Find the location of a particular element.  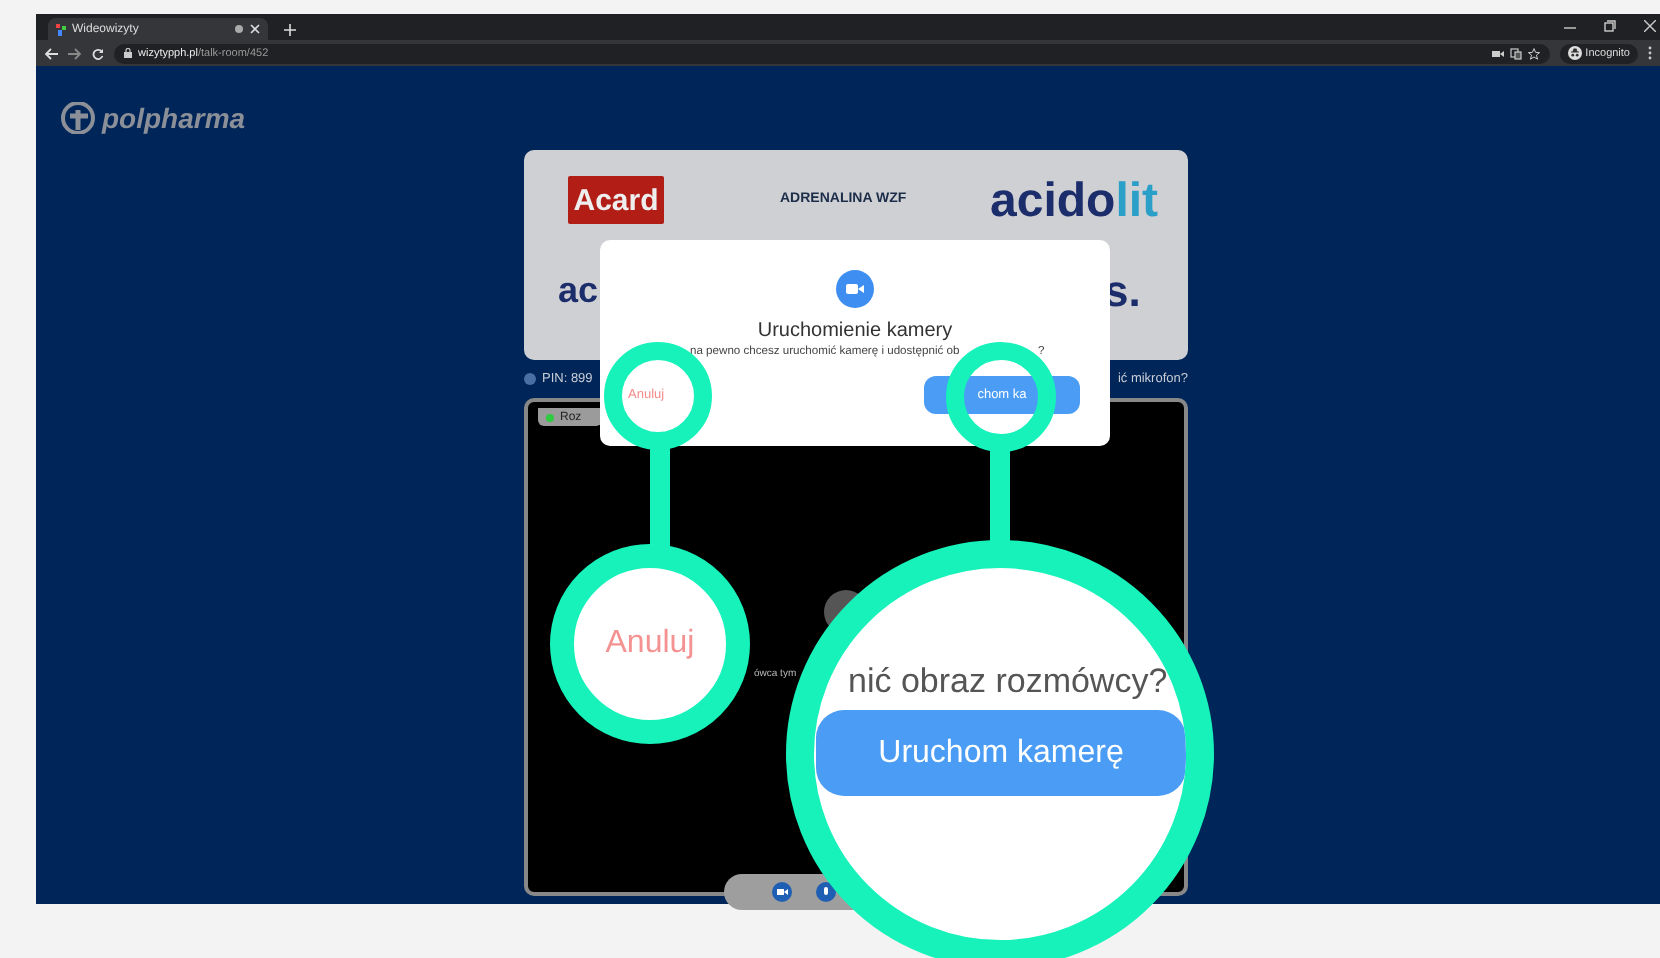

new-tab-icon is located at coordinates (290, 30).